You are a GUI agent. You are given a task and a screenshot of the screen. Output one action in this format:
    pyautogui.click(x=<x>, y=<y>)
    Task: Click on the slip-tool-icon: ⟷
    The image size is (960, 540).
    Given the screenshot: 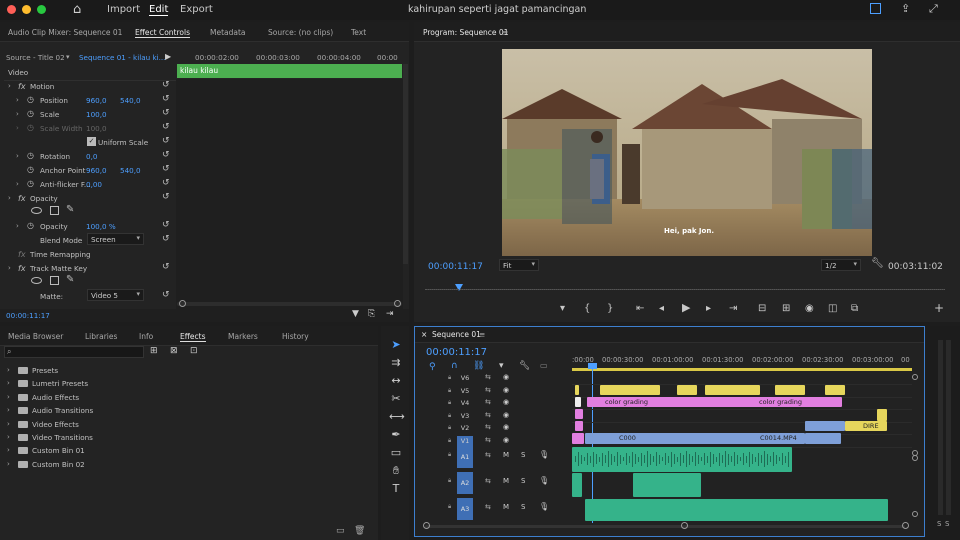 What is the action you would take?
    pyautogui.click(x=397, y=416)
    